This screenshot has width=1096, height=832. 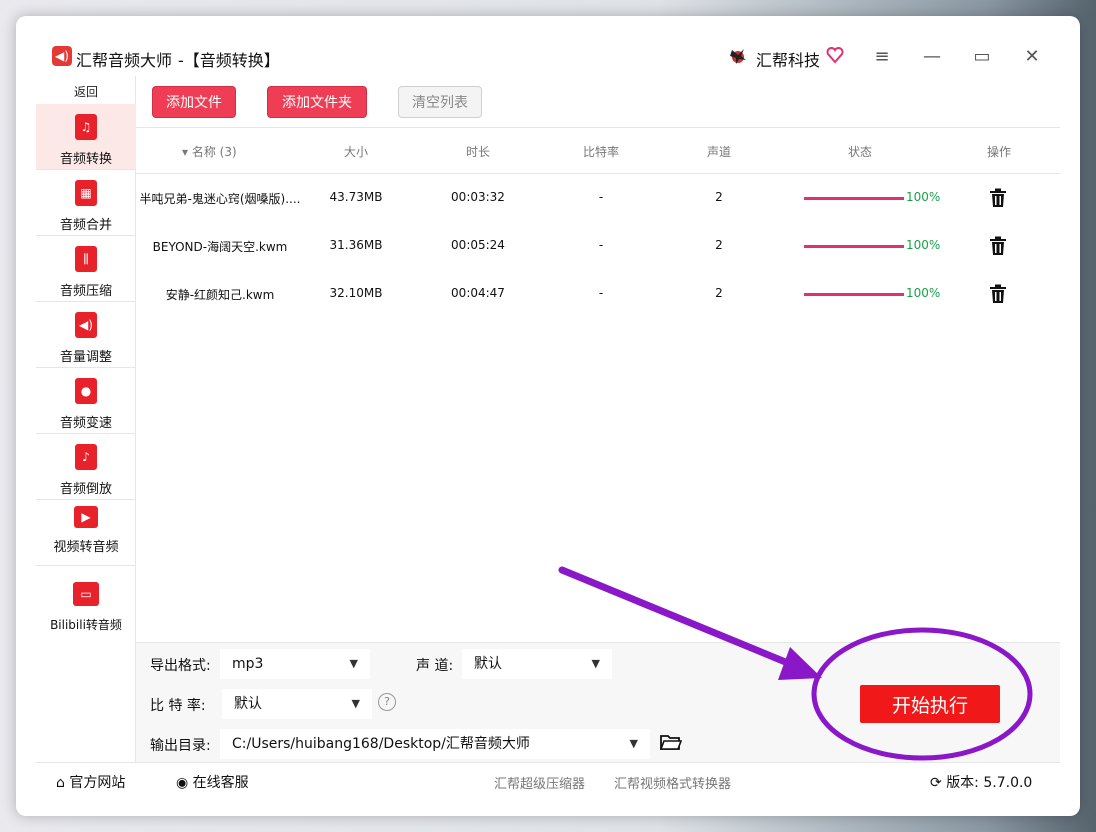 What do you see at coordinates (185, 152) in the screenshot?
I see `sort-caret-icon: ▾` at bounding box center [185, 152].